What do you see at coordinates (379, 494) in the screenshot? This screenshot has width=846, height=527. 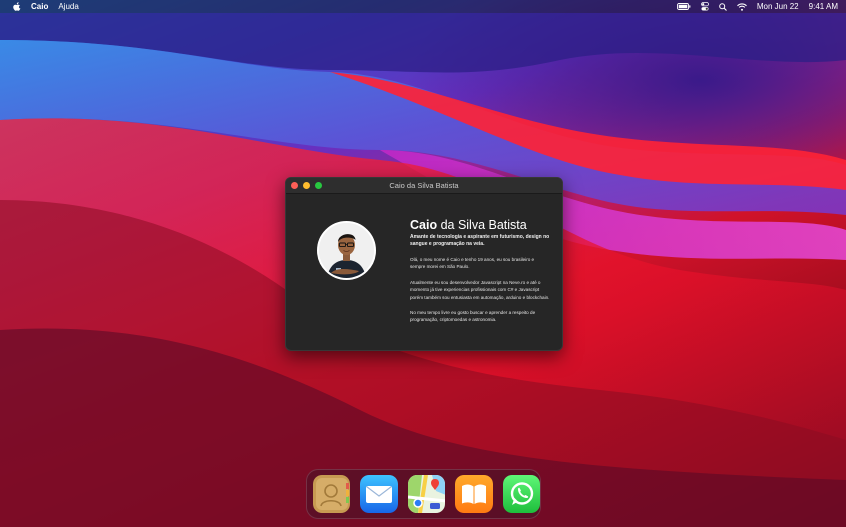 I see `mail-icon` at bounding box center [379, 494].